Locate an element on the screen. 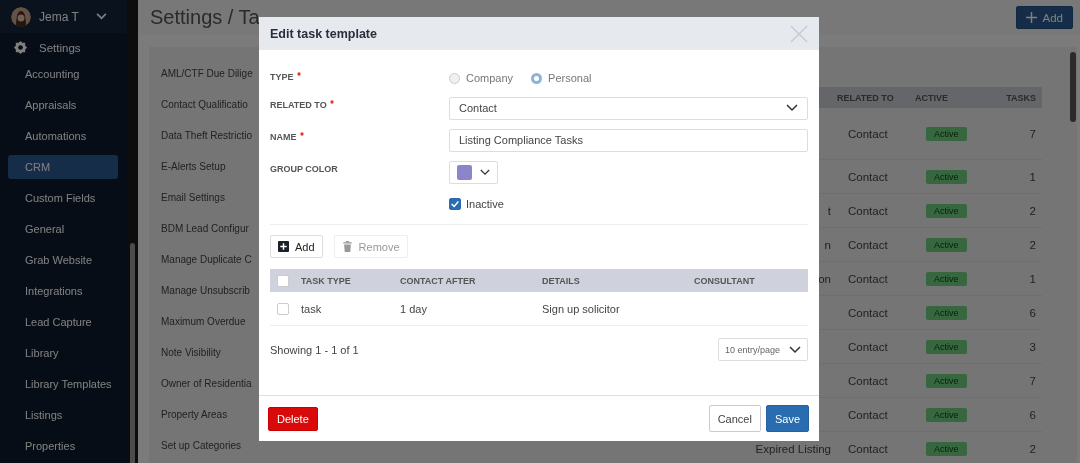  settings-link: Contact Qualificatio is located at coordinates (209, 113).